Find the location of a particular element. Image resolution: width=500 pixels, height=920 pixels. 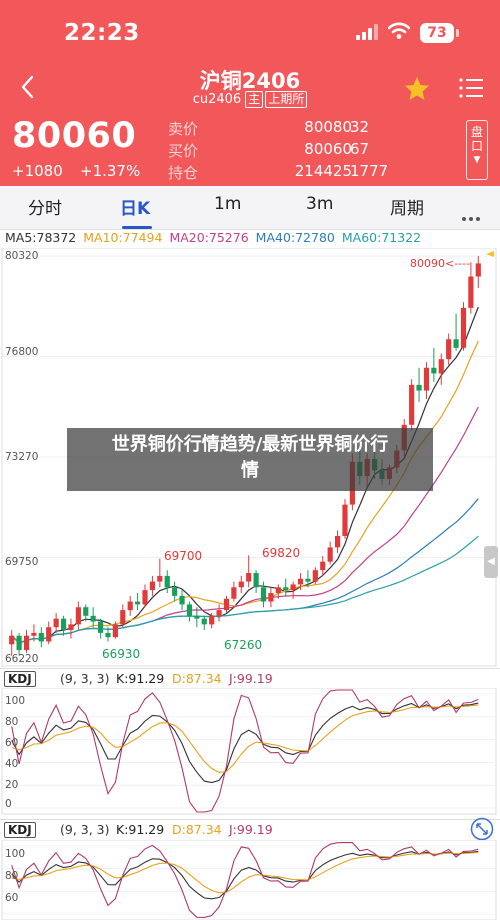

tab-intraday: 分时 is located at coordinates (45, 206).